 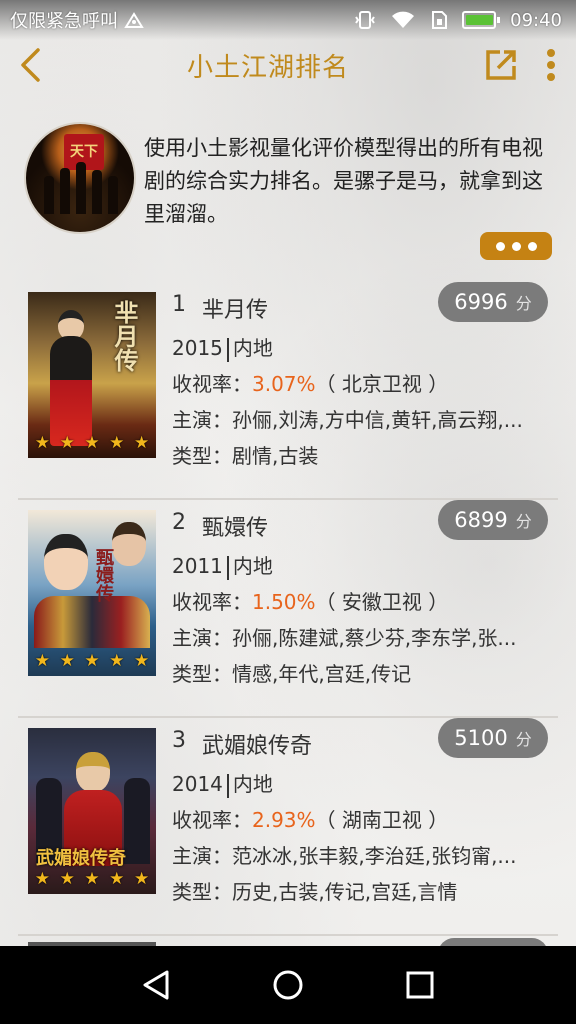 I want to click on item-rank: 2, so click(x=179, y=522).